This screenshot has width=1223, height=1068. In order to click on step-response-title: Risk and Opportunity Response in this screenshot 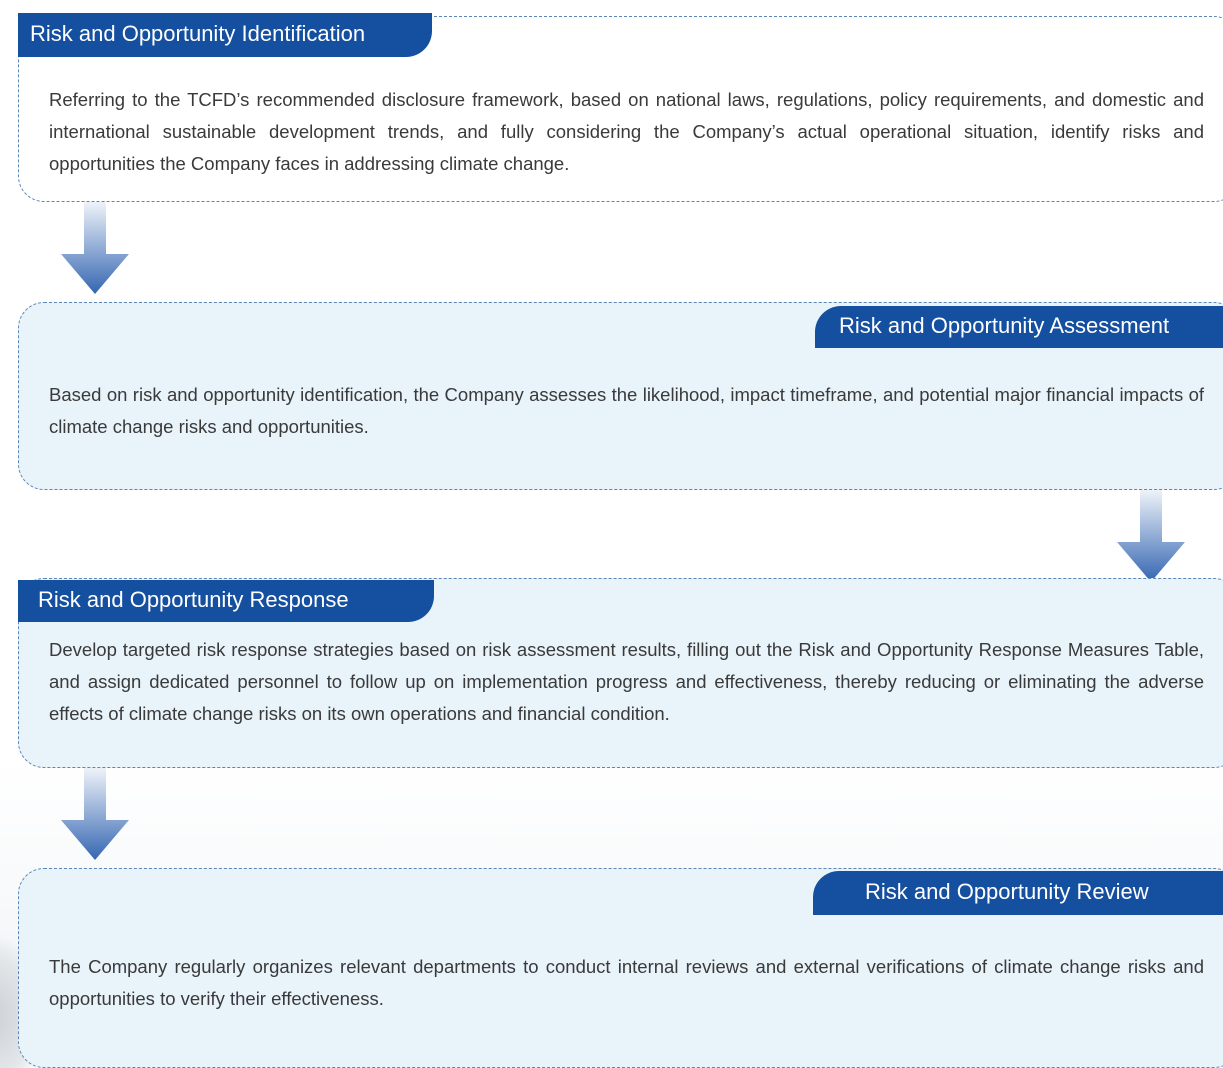, I will do `click(226, 601)`.